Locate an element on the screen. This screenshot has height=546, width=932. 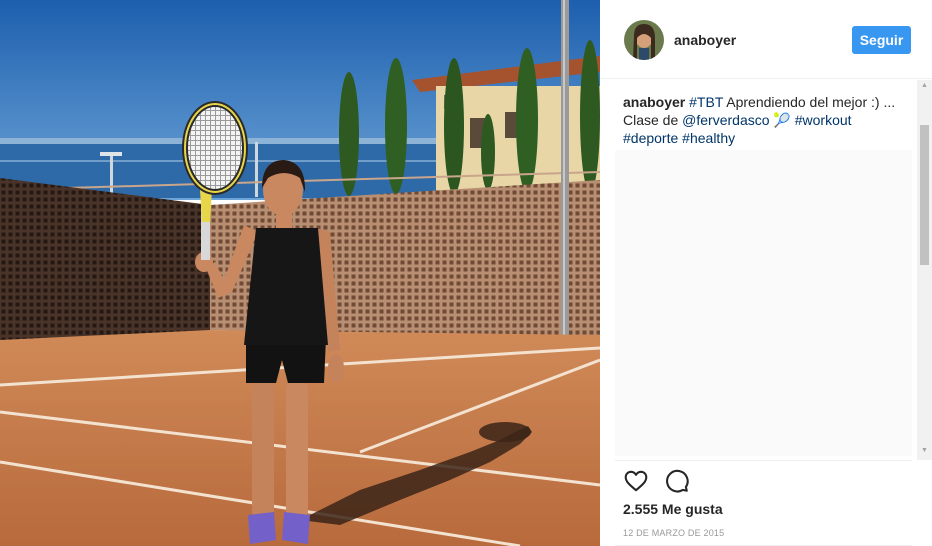
post-header: anaboyer Seguir is located at coordinates (766, 39).